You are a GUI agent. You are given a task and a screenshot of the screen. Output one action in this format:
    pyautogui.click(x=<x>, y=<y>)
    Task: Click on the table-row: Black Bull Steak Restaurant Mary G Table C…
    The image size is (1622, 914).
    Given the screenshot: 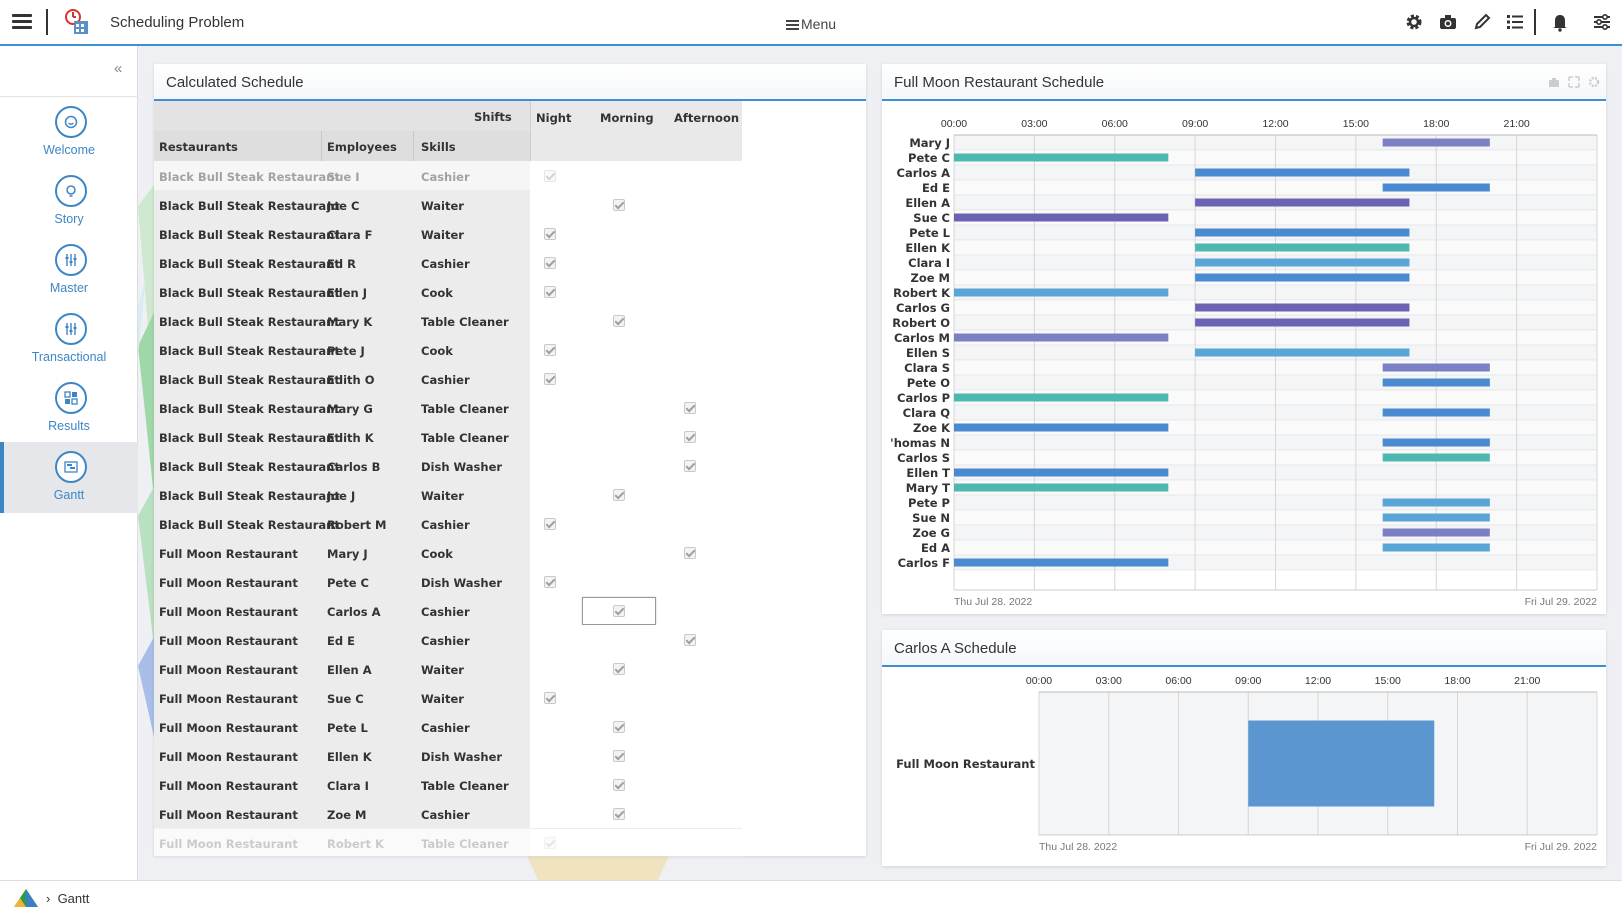 What is the action you would take?
    pyautogui.click(x=448, y=408)
    